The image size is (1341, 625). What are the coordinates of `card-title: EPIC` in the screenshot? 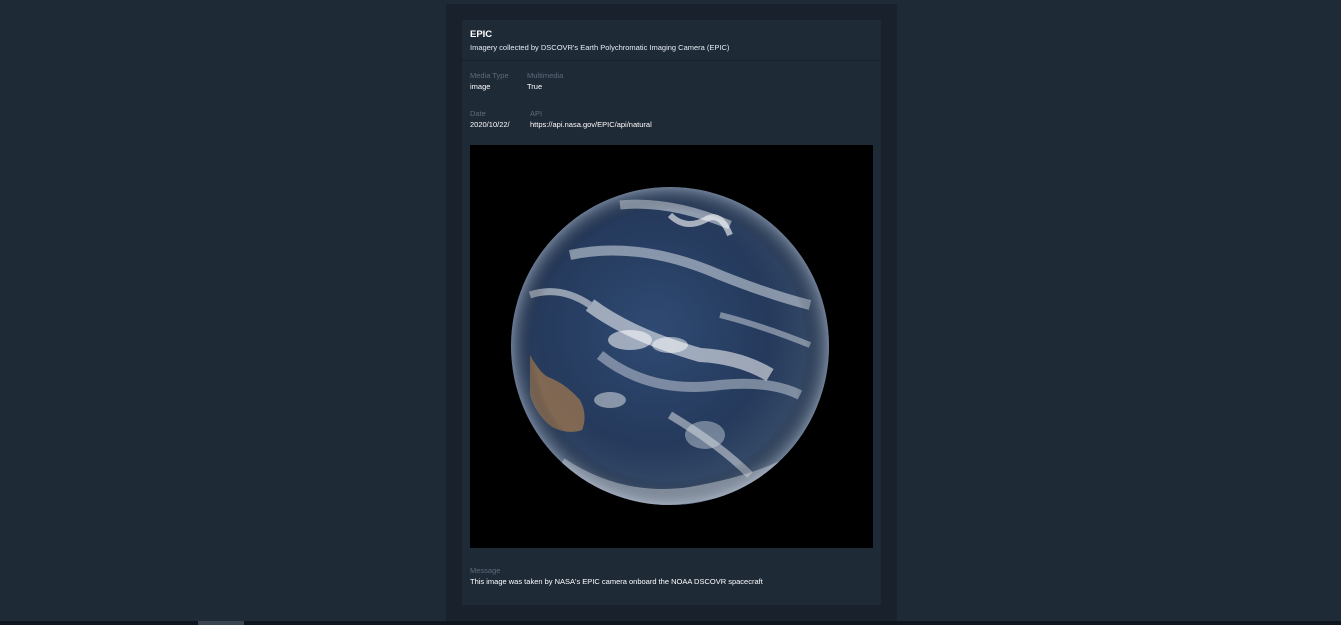 It's located at (481, 34).